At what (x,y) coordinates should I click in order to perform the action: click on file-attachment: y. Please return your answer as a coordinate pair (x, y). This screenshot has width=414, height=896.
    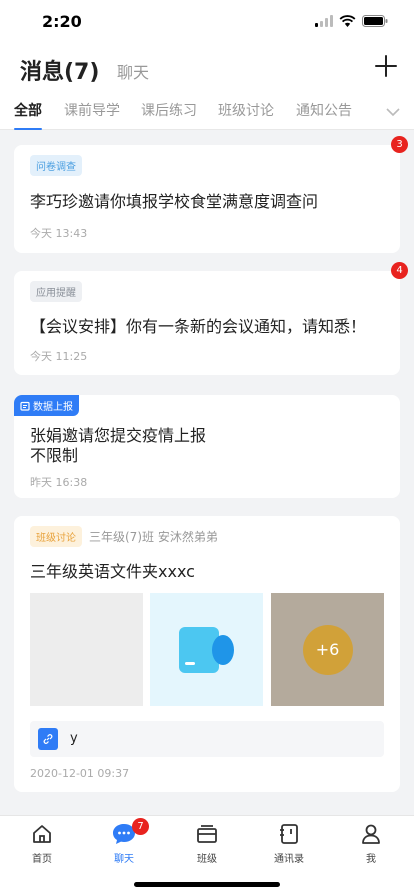
    Looking at the image, I should click on (207, 739).